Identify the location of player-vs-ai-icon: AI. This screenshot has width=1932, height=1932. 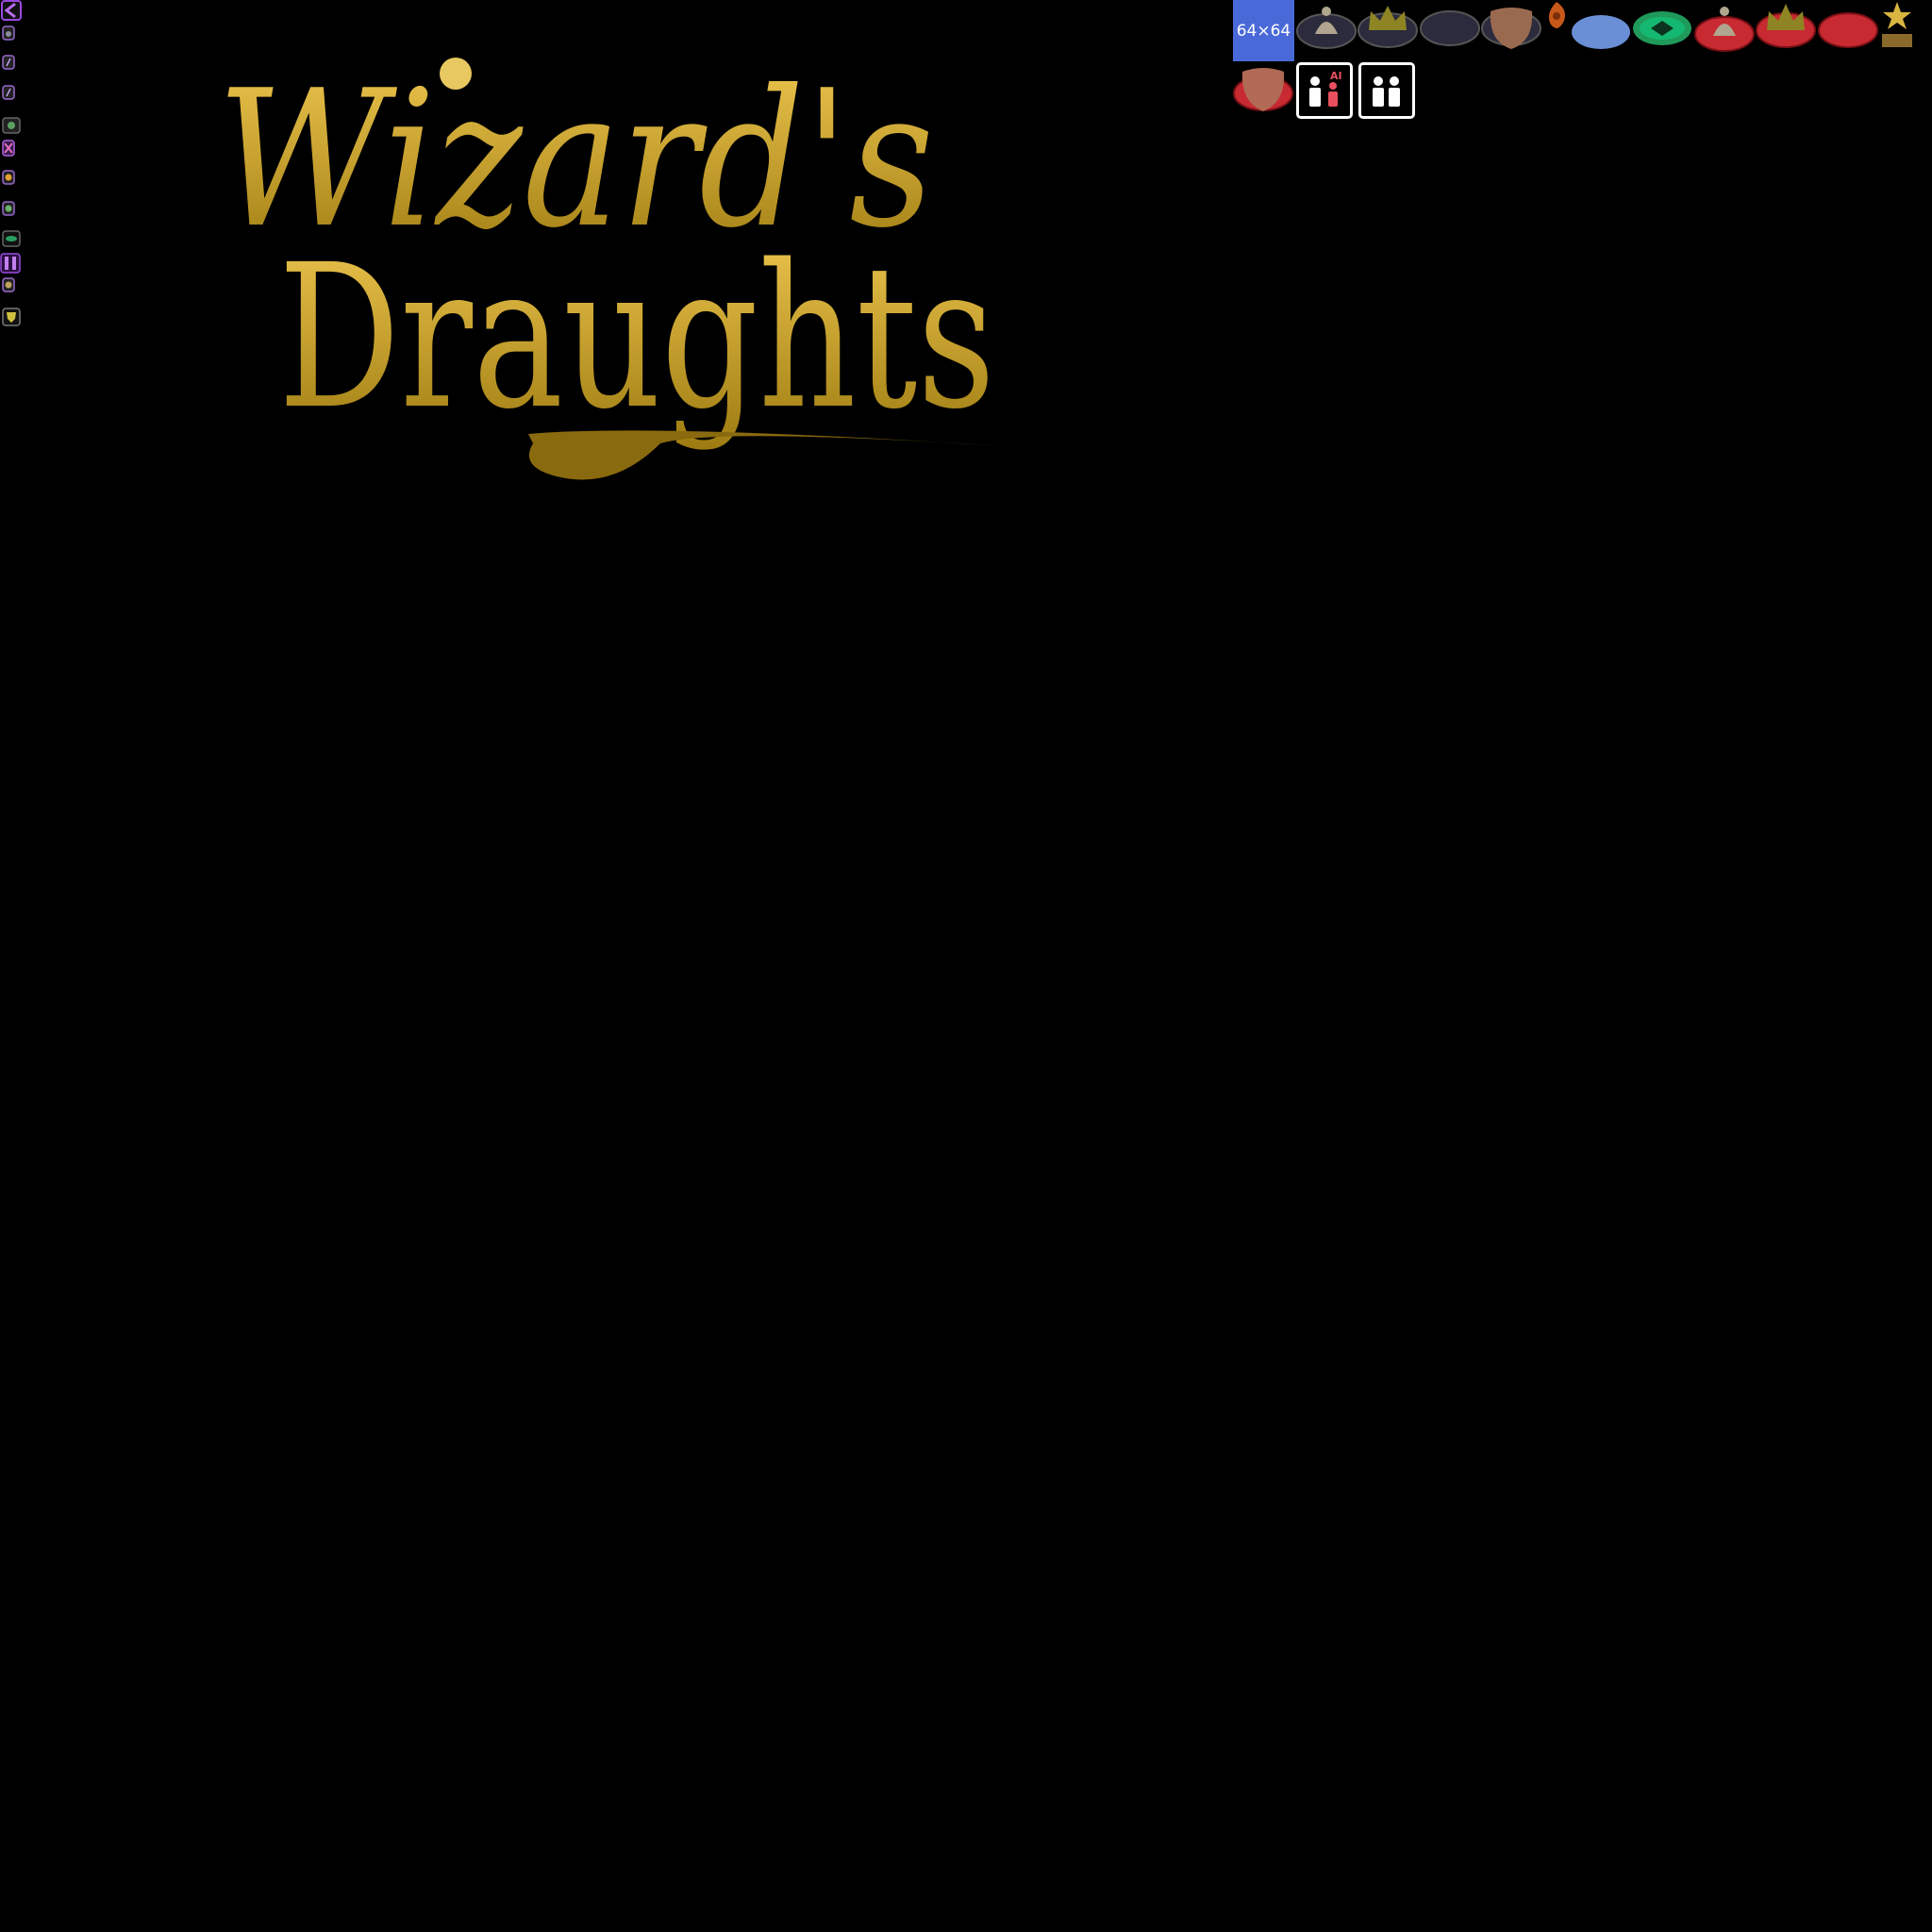
(1326, 88).